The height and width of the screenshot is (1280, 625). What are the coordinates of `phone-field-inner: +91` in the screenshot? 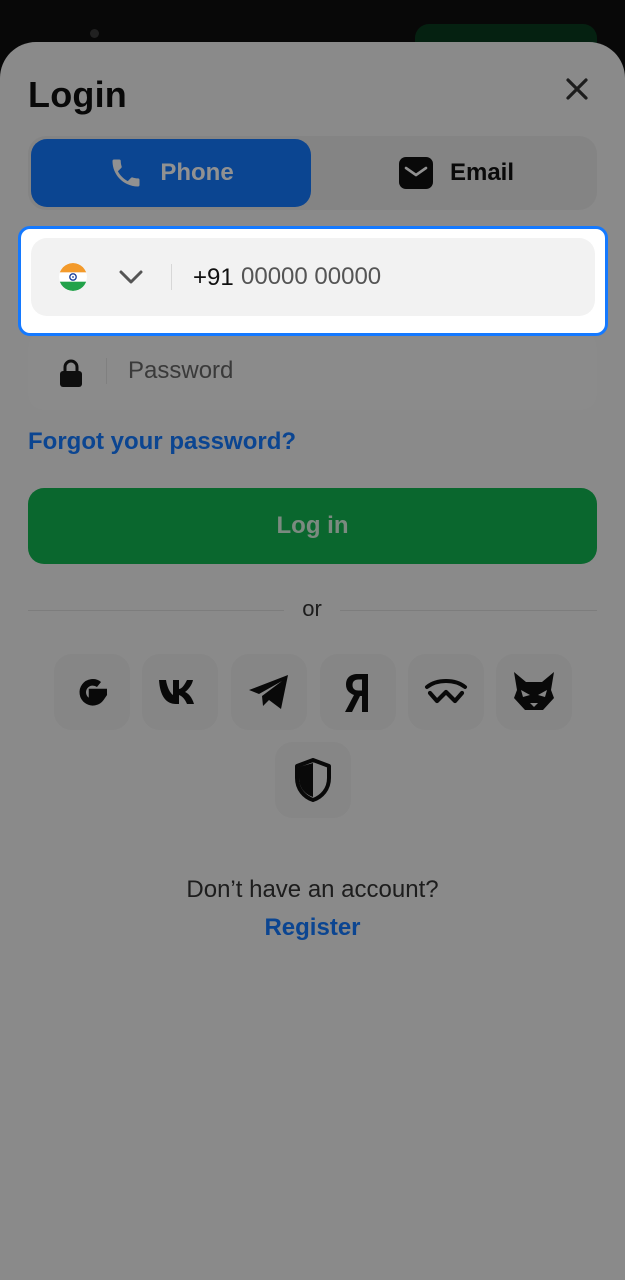 It's located at (313, 277).